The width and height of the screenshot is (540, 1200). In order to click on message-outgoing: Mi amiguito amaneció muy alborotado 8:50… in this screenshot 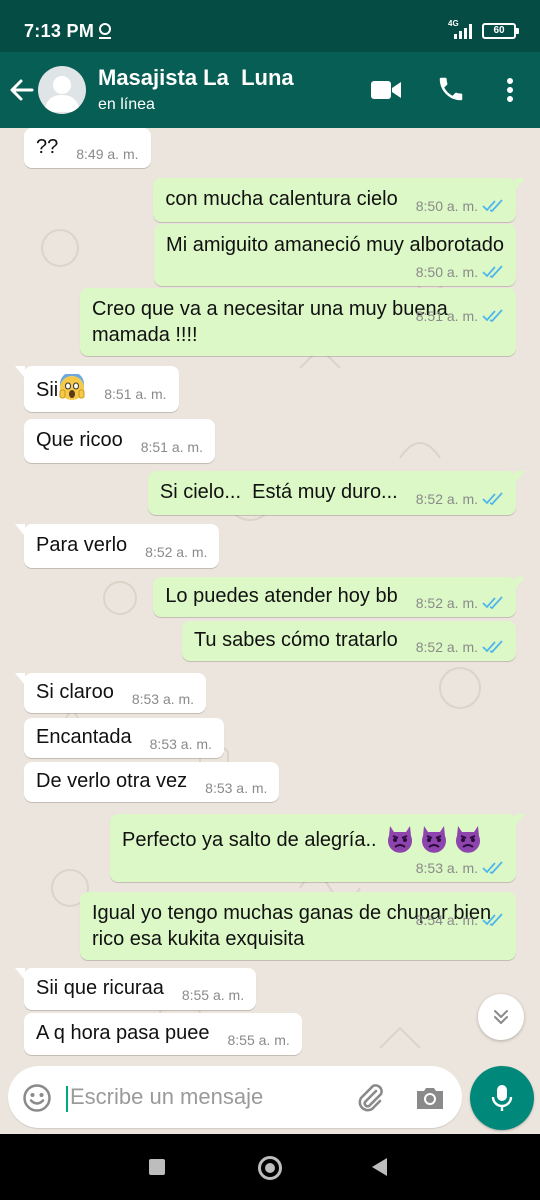, I will do `click(335, 255)`.